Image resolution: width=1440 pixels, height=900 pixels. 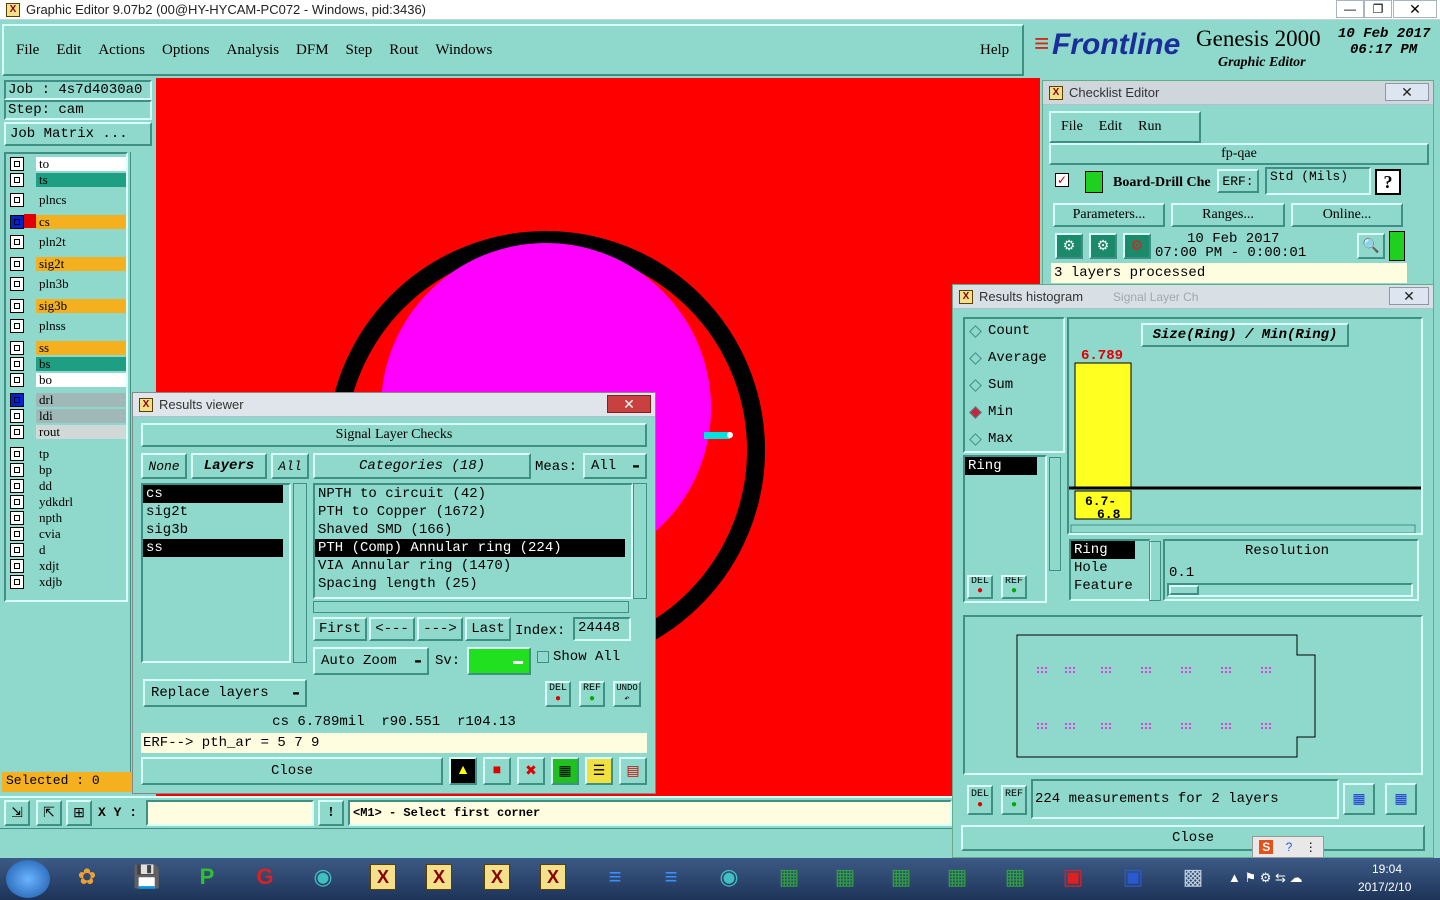 What do you see at coordinates (627, 694) in the screenshot?
I see `viewer-undo-button: UNDO ↶` at bounding box center [627, 694].